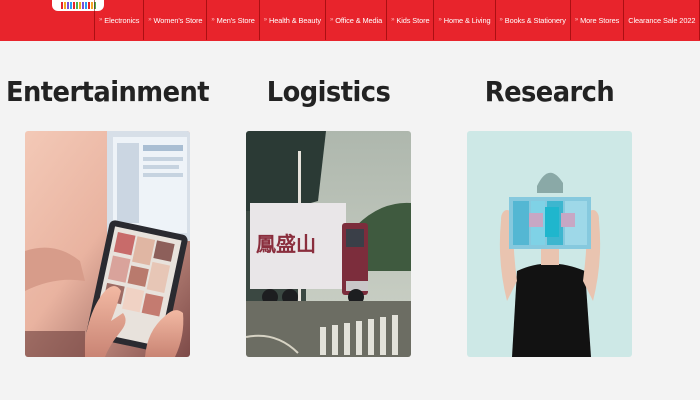 This screenshot has height=400, width=700. I want to click on nav-item-womens-store: » Women's Store, so click(176, 20).